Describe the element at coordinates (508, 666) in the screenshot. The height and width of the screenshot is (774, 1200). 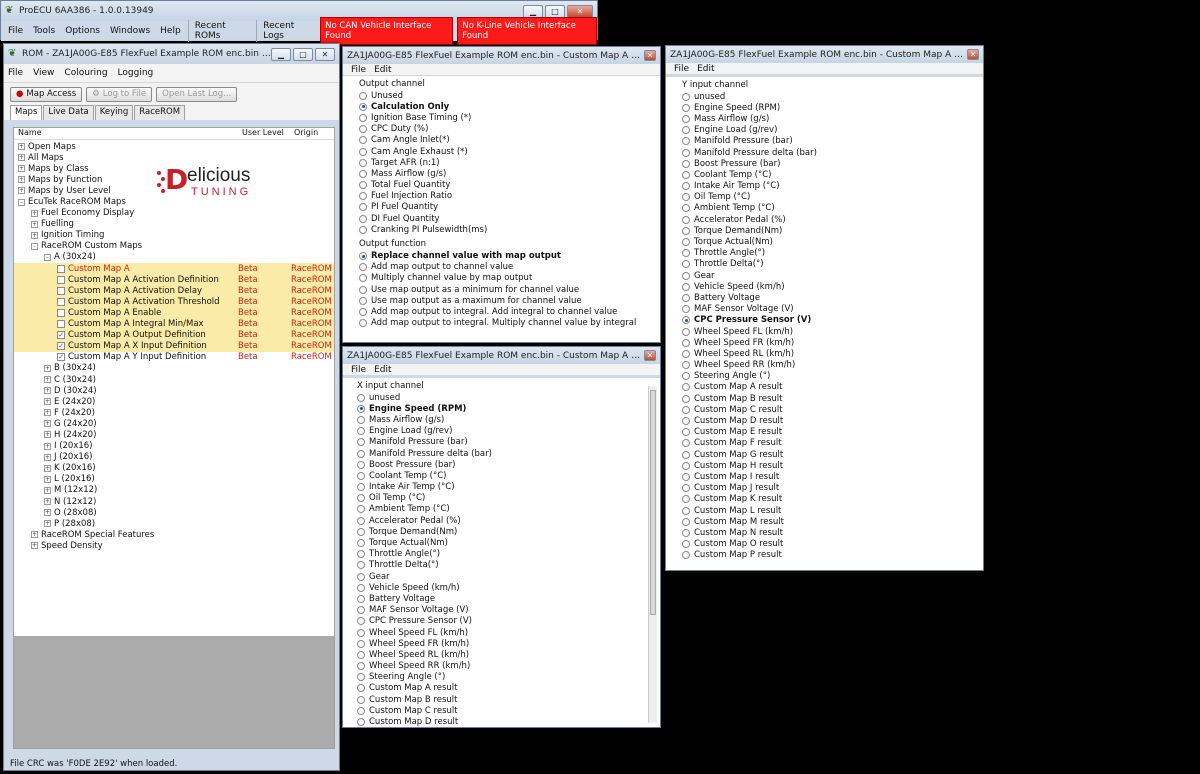
I see `x-input-option-wheel-speed-rr-km-h: Wheel Speed RR (km/h)` at that location.